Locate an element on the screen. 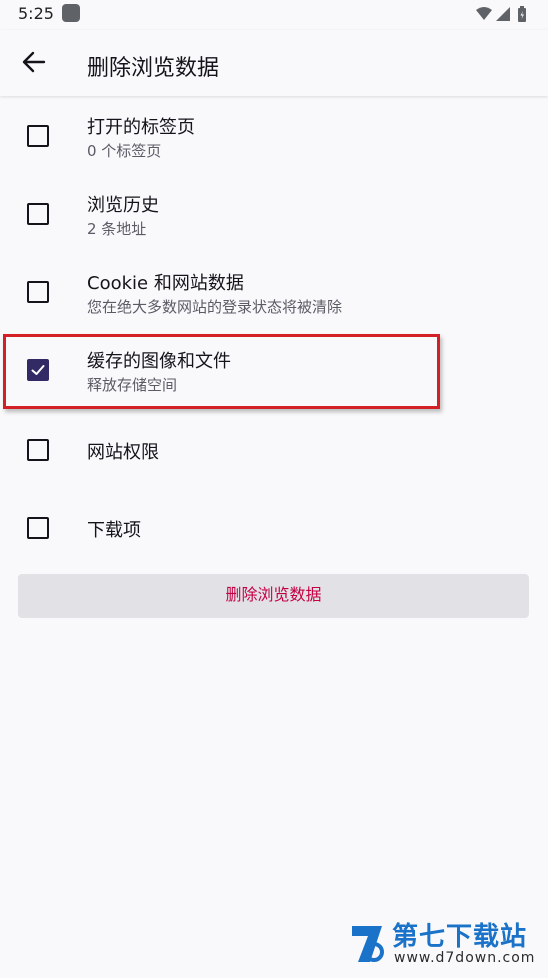  item-title: 网站权限 is located at coordinates (123, 452).